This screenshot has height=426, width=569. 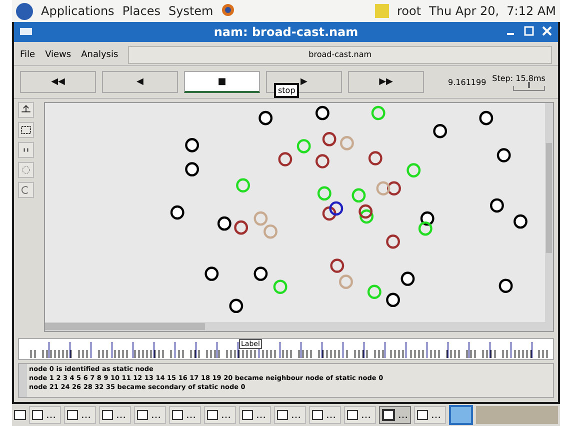 What do you see at coordinates (529, 85) in the screenshot?
I see `slider-thumb` at bounding box center [529, 85].